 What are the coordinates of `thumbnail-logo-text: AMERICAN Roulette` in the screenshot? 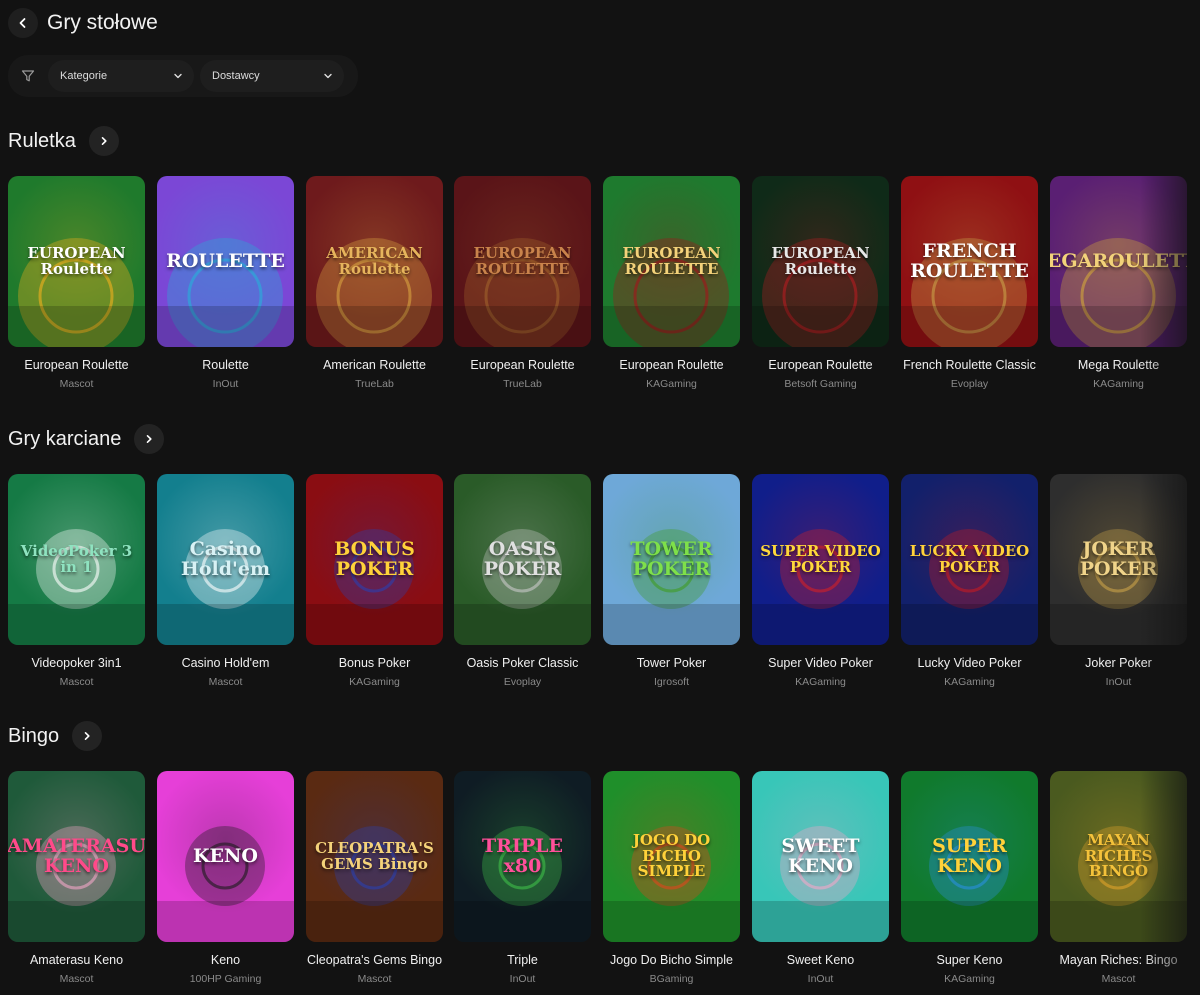 It's located at (374, 260).